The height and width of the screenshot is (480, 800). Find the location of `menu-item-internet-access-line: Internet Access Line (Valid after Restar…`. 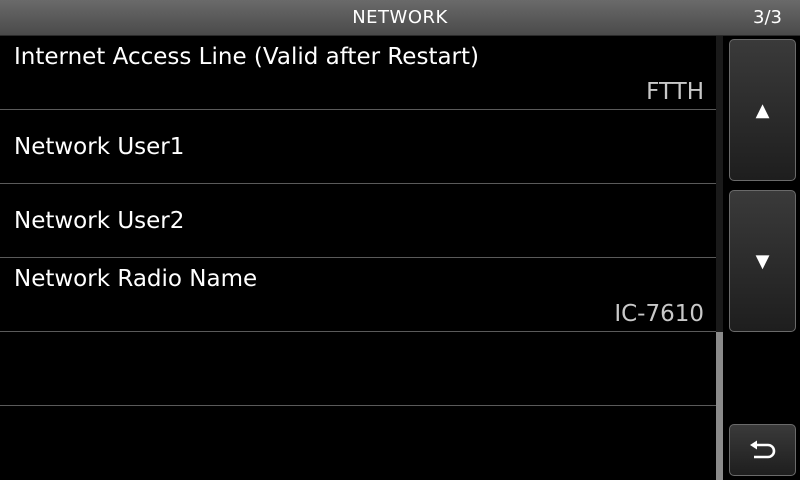

menu-item-internet-access-line: Internet Access Line (Valid after Restar… is located at coordinates (358, 73).